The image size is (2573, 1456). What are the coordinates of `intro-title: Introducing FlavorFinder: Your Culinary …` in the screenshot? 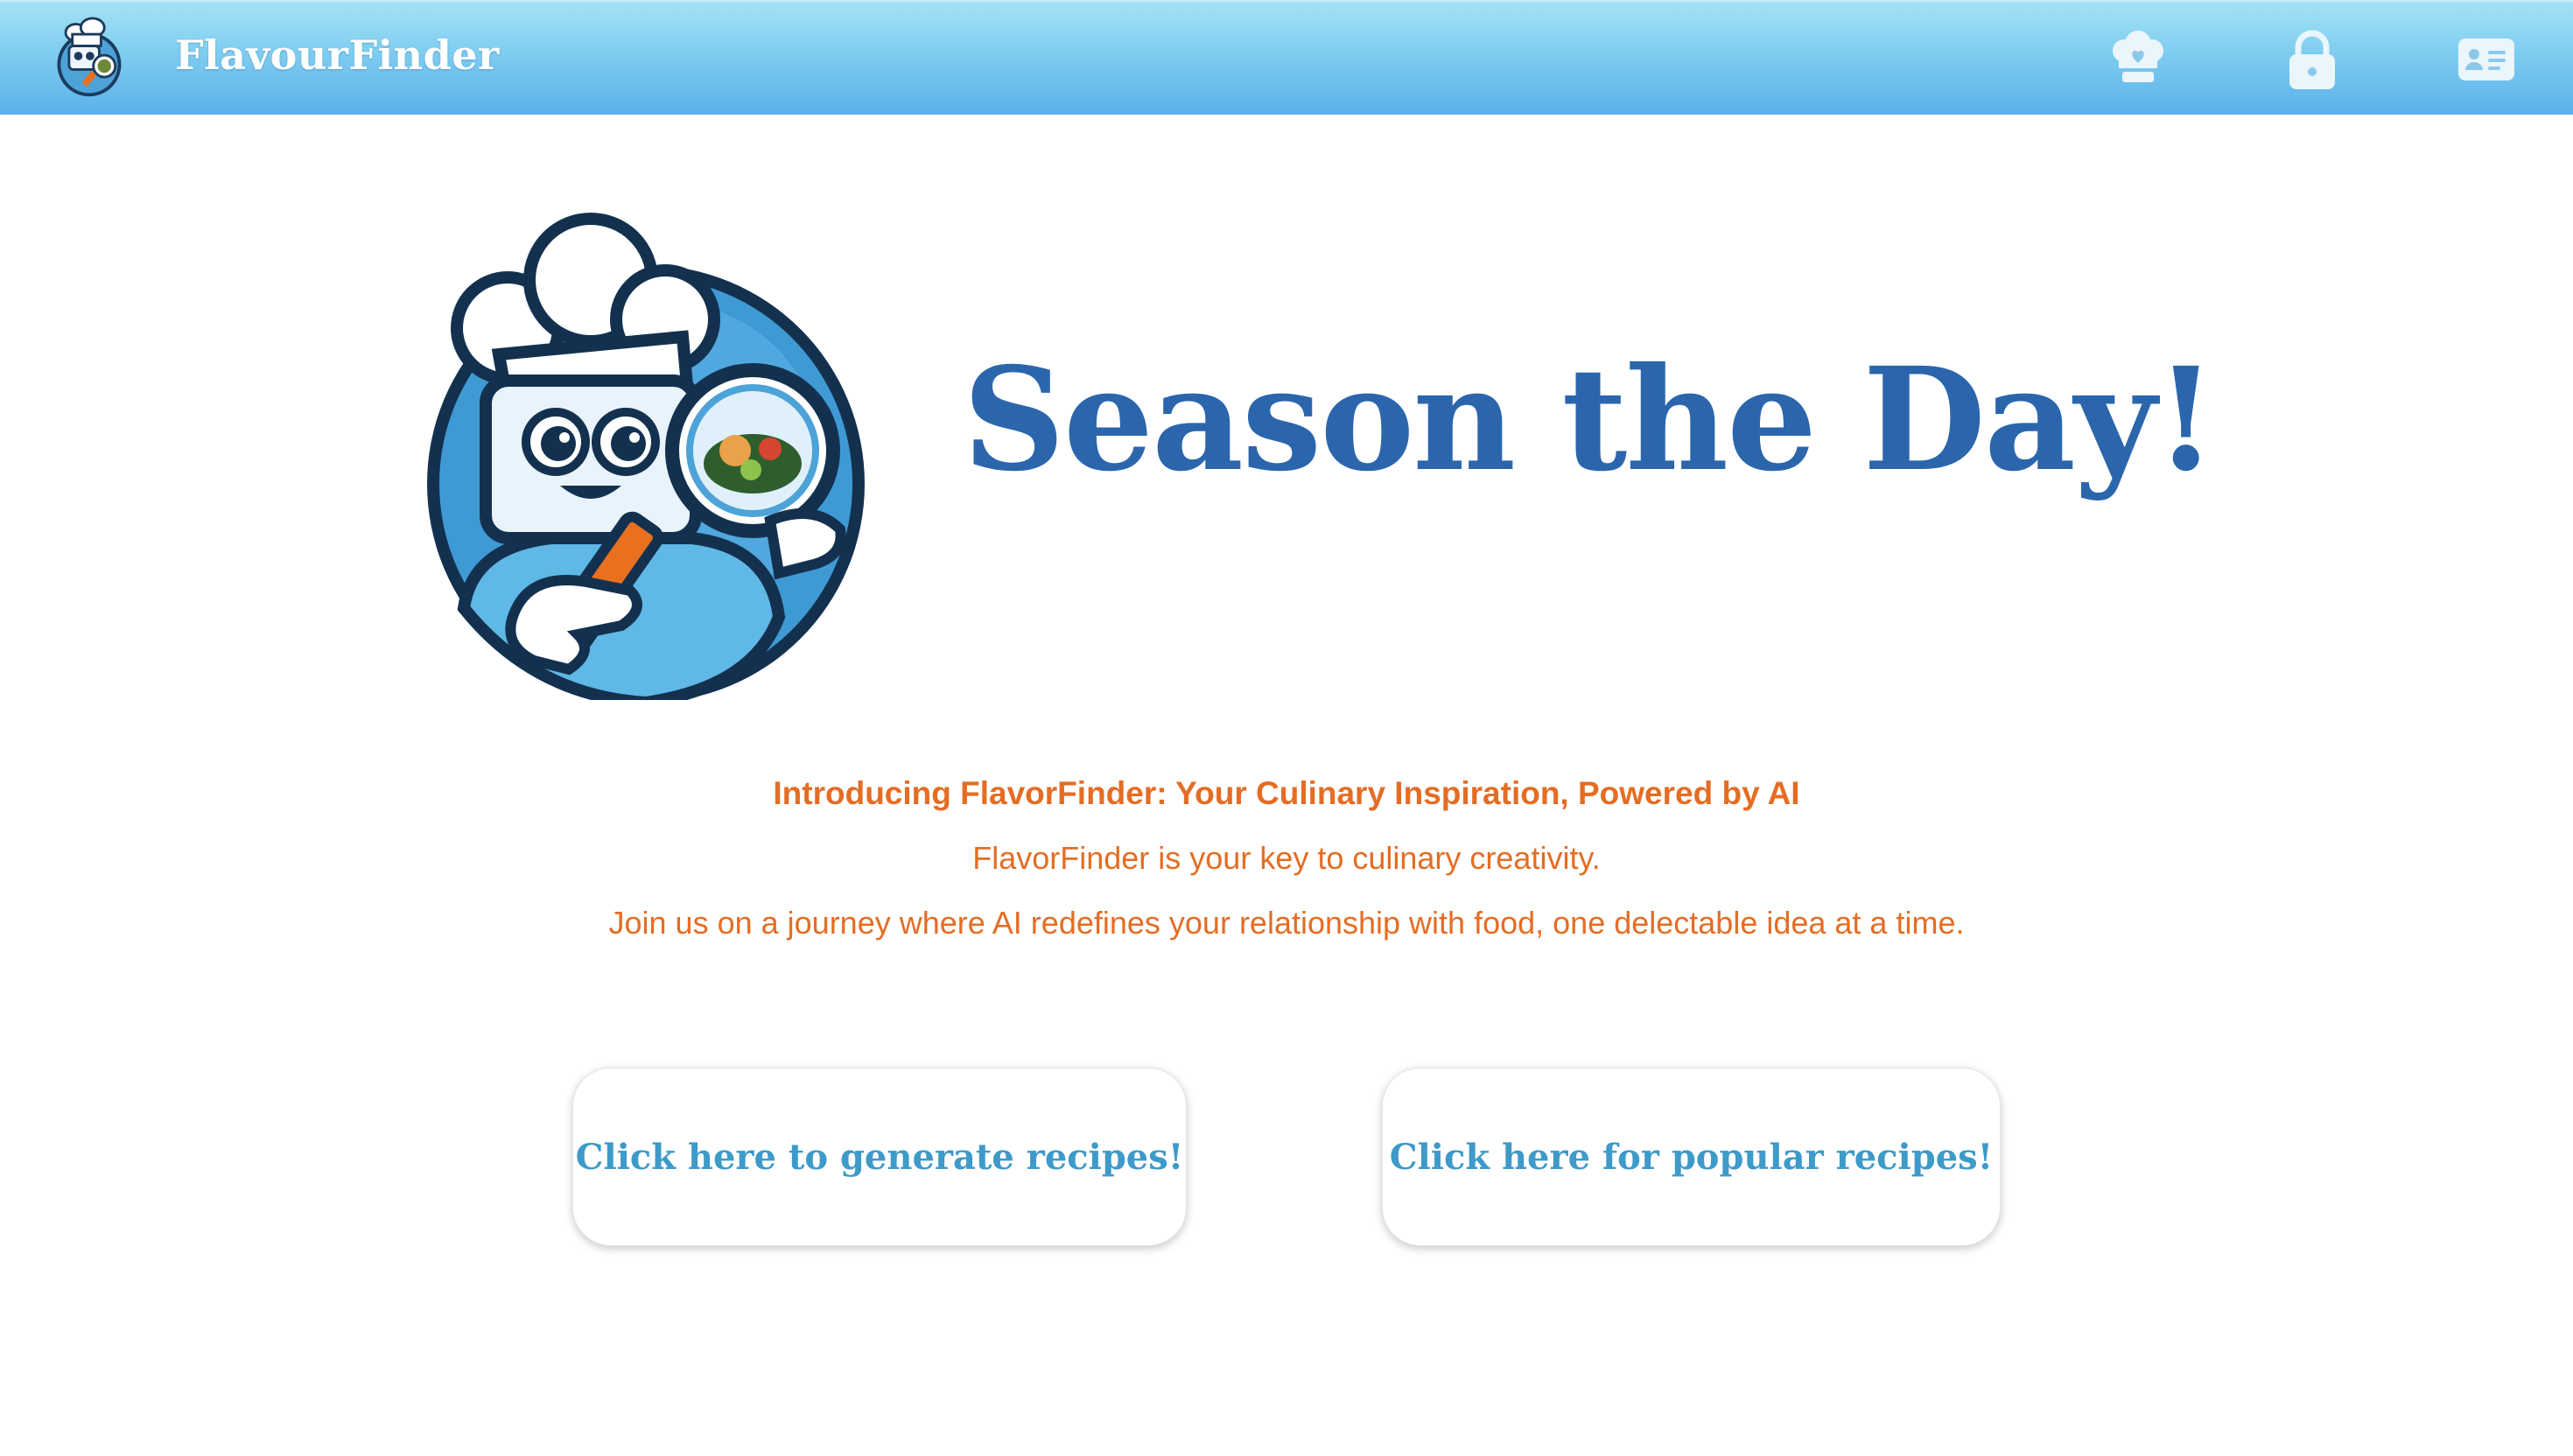 It's located at (1286, 793).